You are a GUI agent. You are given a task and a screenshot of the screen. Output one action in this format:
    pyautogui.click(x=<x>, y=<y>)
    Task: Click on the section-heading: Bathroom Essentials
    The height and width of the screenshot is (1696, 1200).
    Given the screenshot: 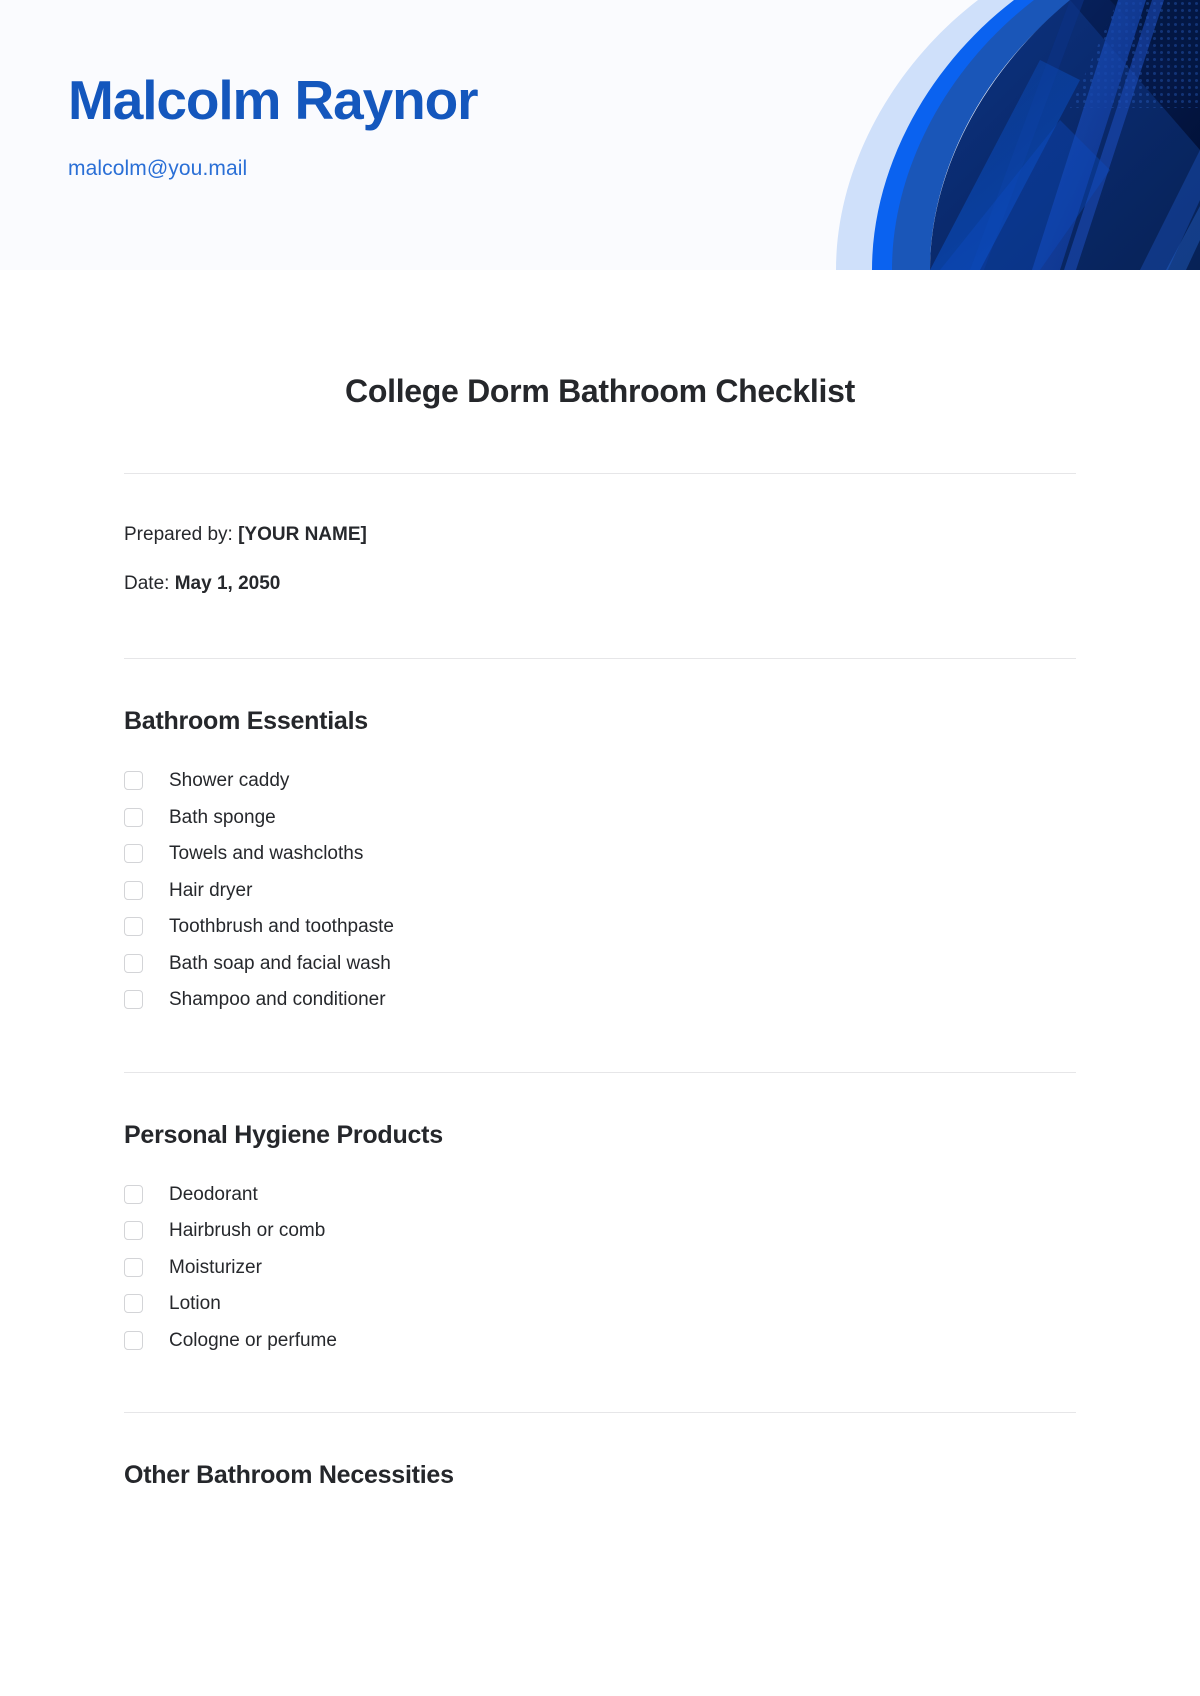 What is the action you would take?
    pyautogui.click(x=246, y=721)
    